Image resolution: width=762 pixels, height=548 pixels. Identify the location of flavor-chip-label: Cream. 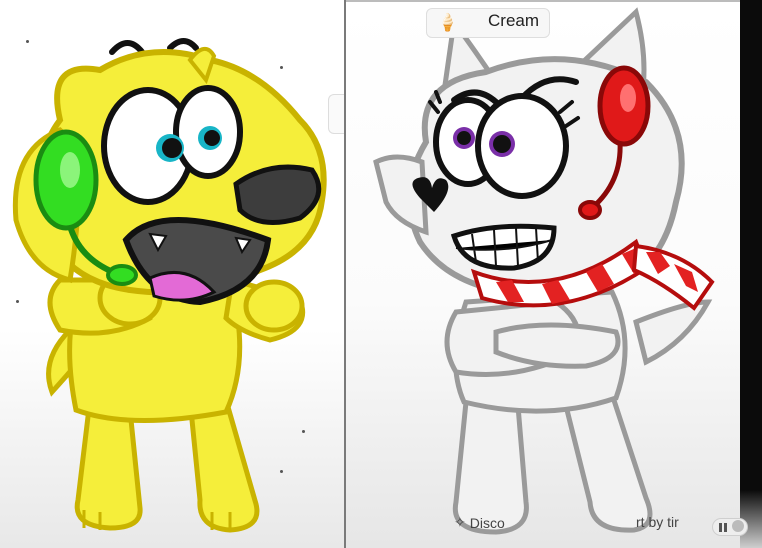
(514, 20).